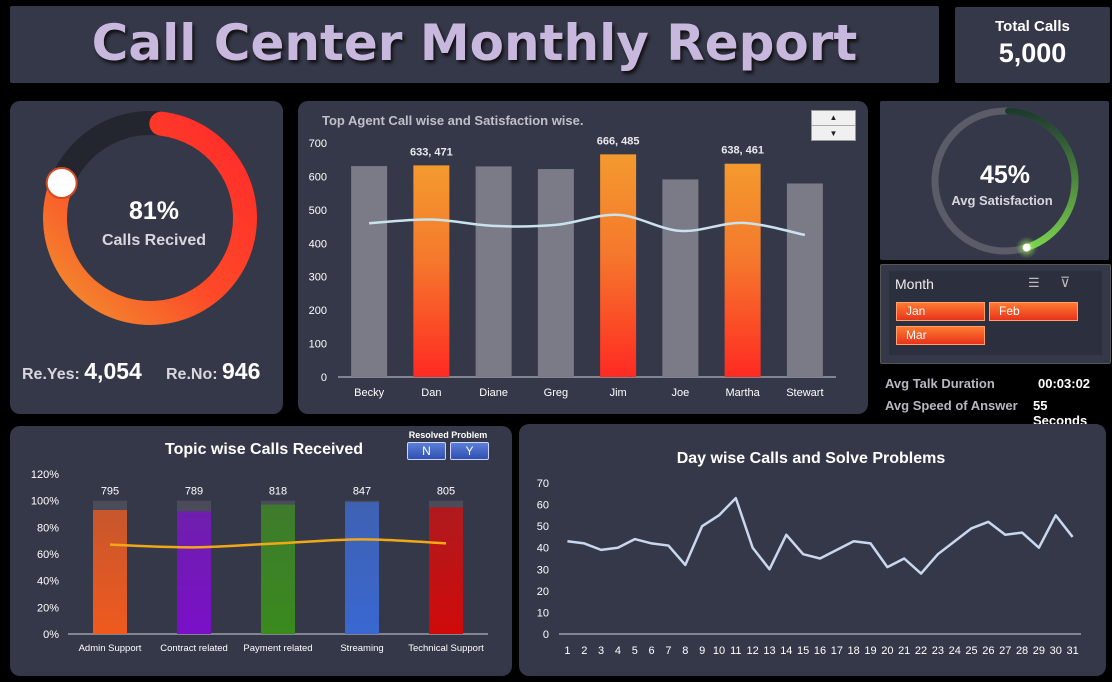 This screenshot has width=1112, height=682. What do you see at coordinates (652, 651) in the screenshot?
I see `x-tick-label: 6` at bounding box center [652, 651].